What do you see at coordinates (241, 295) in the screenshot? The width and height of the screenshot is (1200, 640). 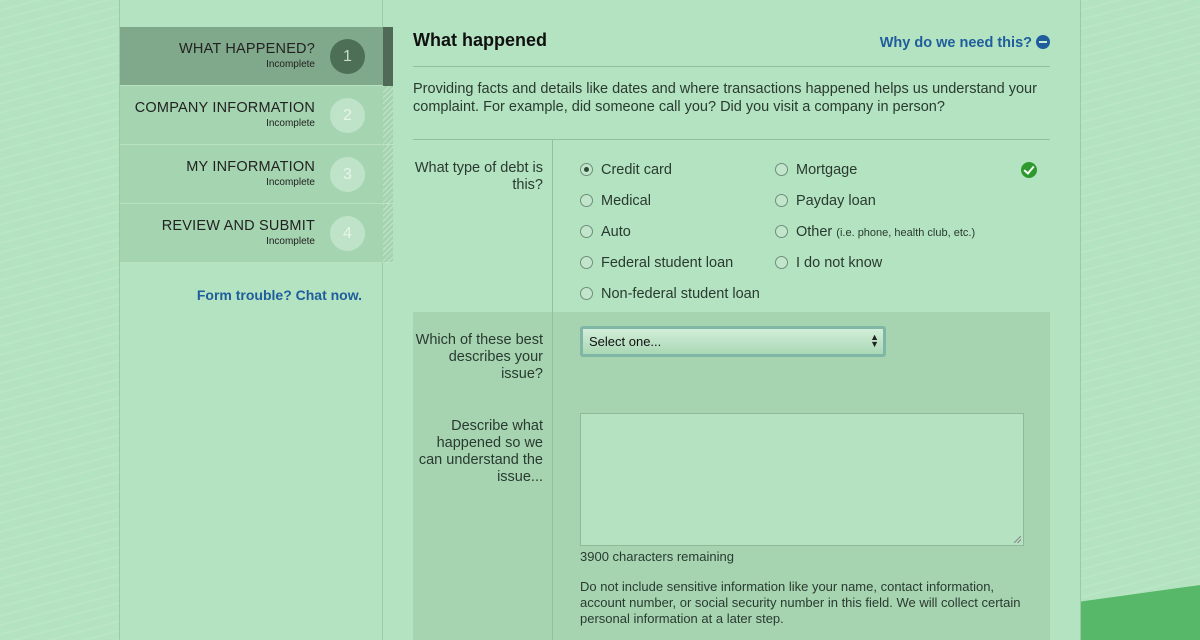 I see `chat-now-link: Form trouble? Chat now.` at bounding box center [241, 295].